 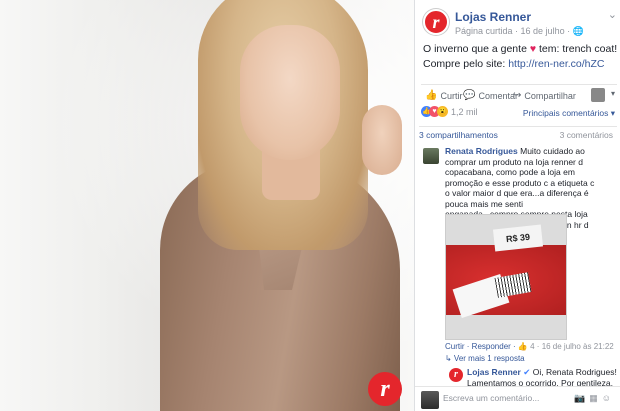 What do you see at coordinates (431, 156) in the screenshot?
I see `commenter-avatar` at bounding box center [431, 156].